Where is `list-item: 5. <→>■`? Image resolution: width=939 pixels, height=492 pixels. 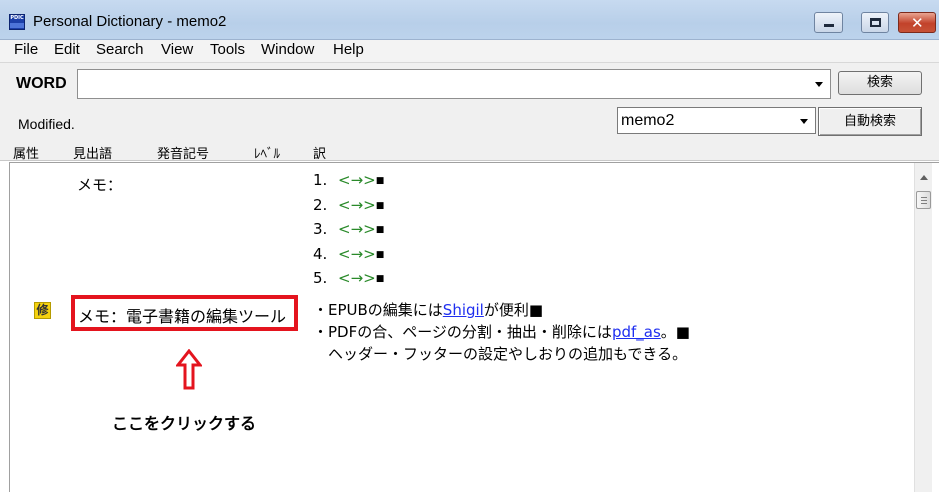
list-item: 5. <→>■ is located at coordinates (348, 279).